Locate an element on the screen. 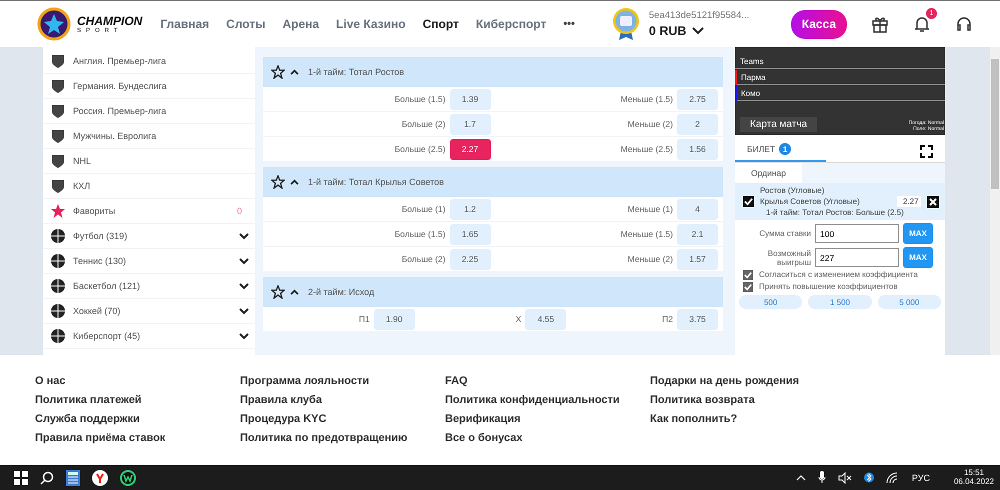 The height and width of the screenshot is (490, 1000). fullscreen-icon is located at coordinates (926, 151).